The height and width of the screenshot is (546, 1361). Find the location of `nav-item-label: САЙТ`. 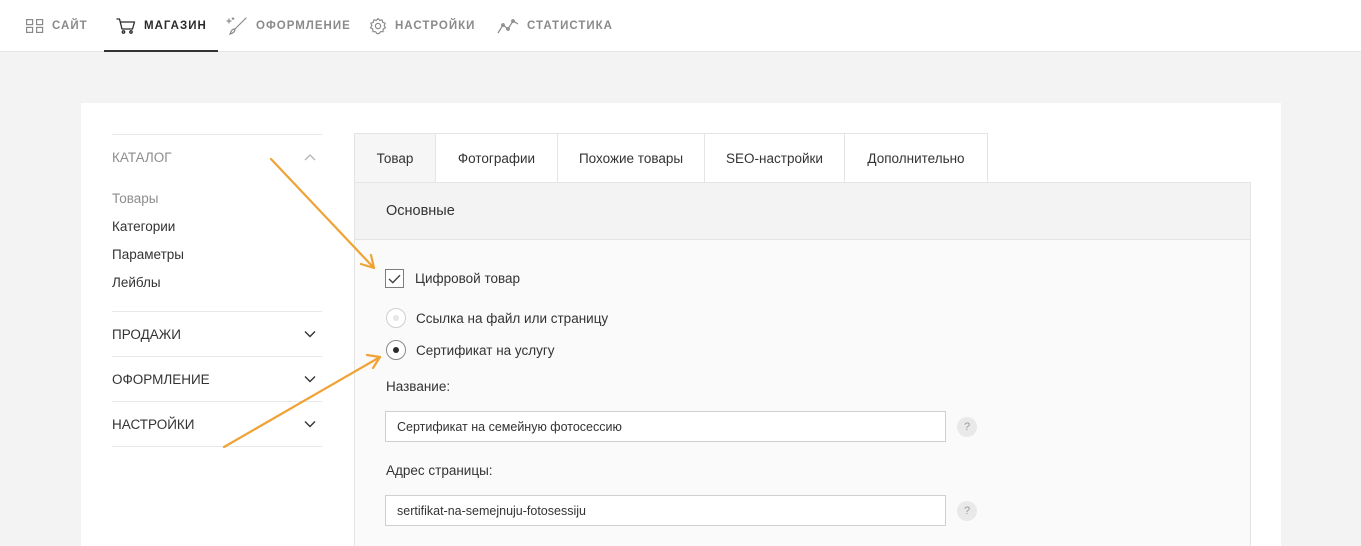

nav-item-label: САЙТ is located at coordinates (70, 26).